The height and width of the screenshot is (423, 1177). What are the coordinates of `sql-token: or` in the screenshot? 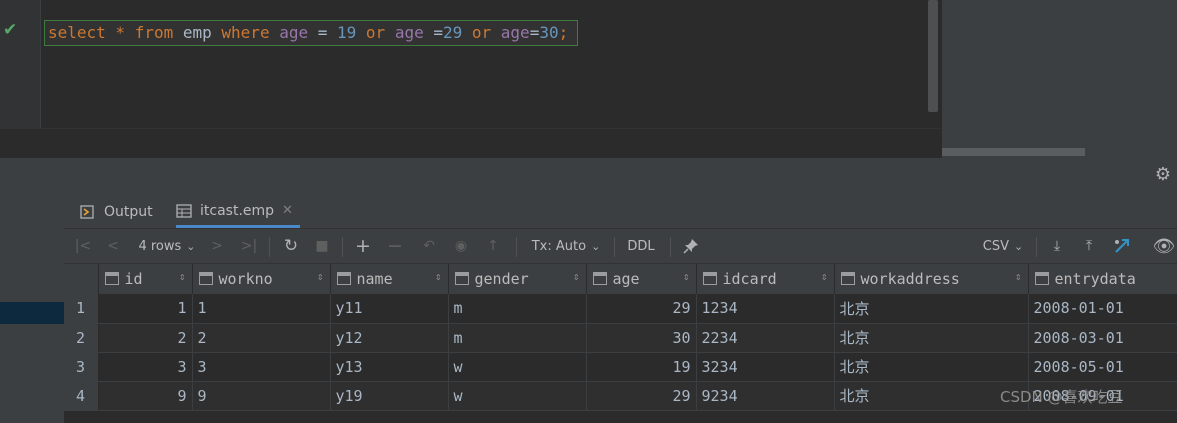 It's located at (477, 32).